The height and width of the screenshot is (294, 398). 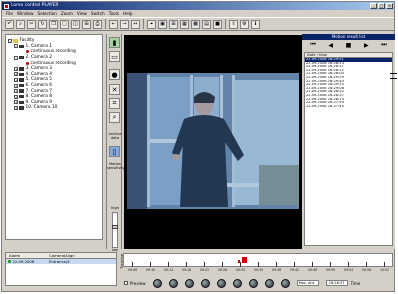 I want to click on fast-forward-icon, so click(x=269, y=283).